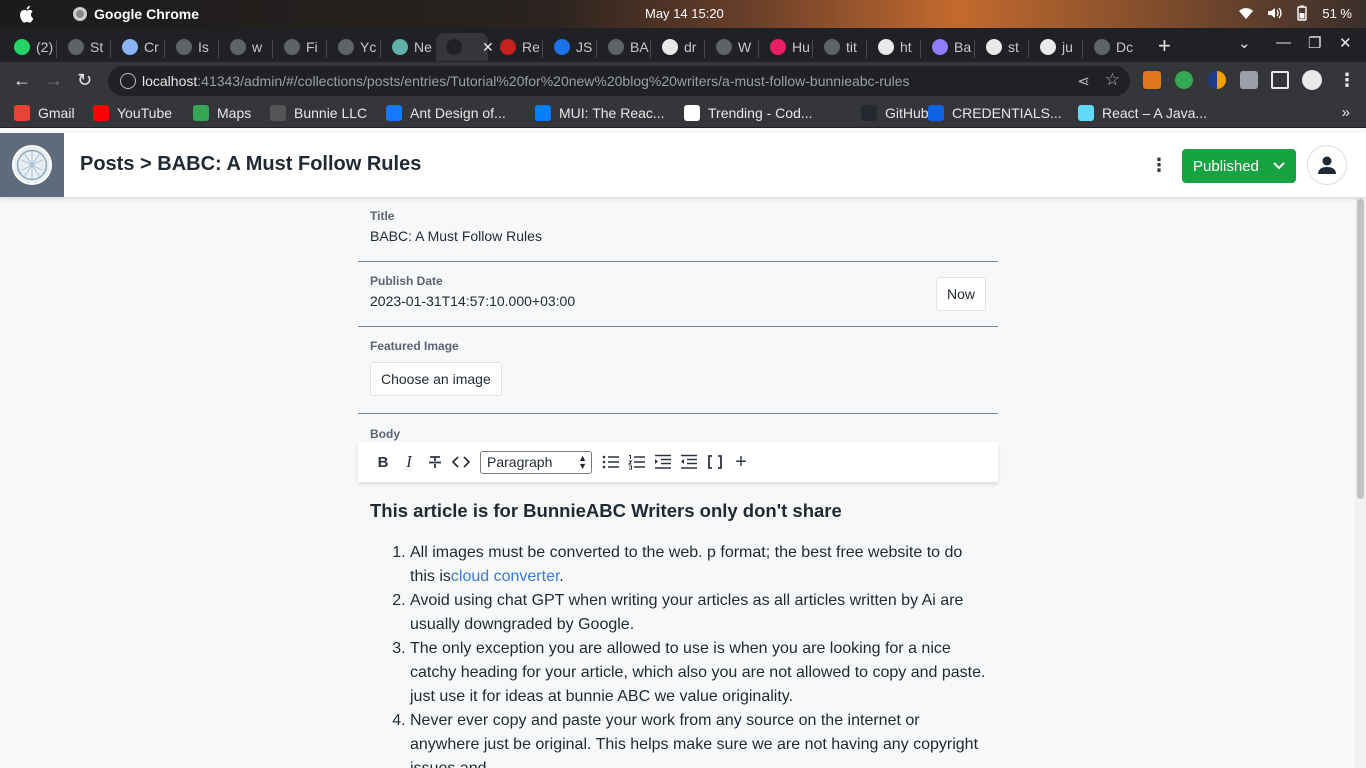  I want to click on add-component-button: +, so click(741, 462).